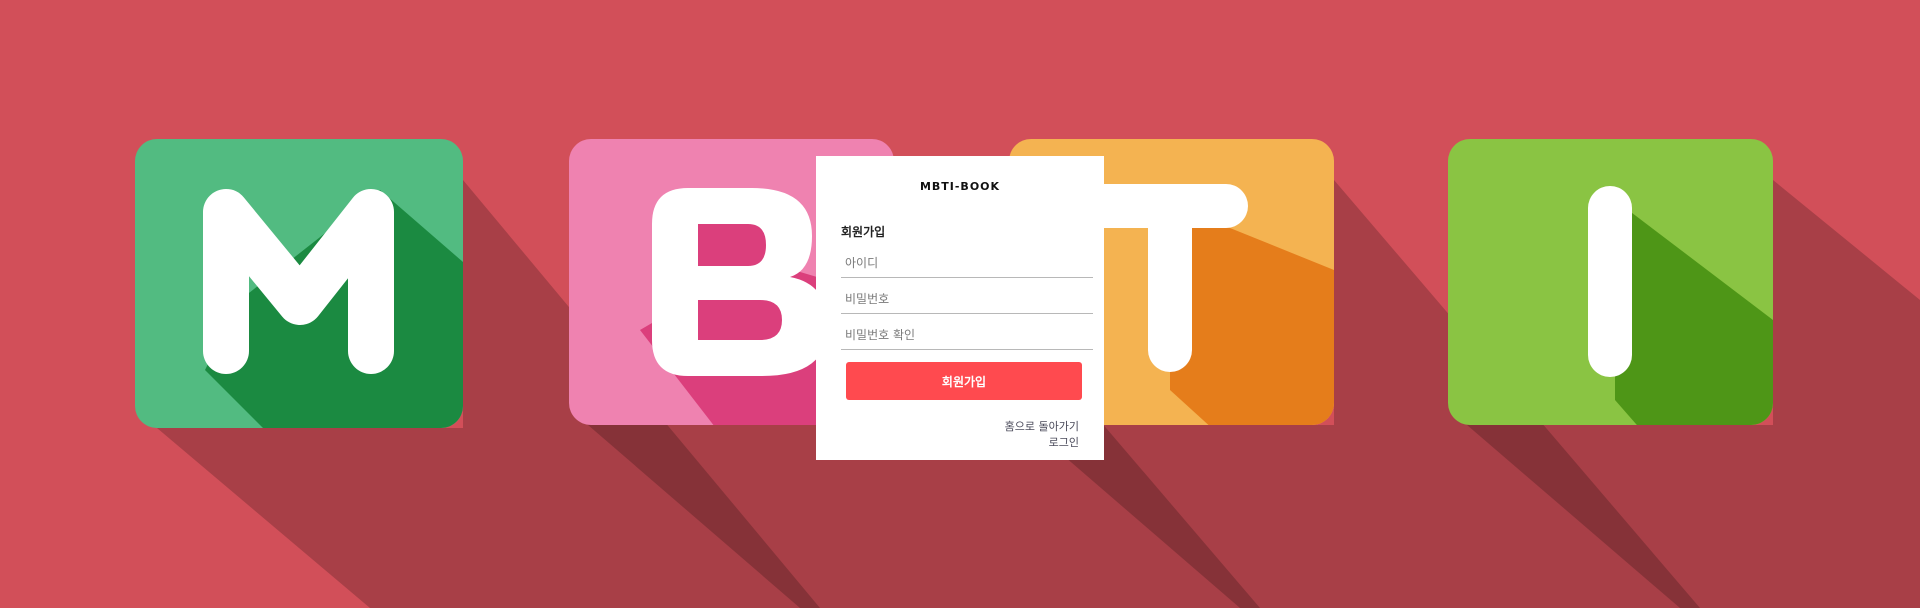  I want to click on brand-title: MBTI-BOOK, so click(960, 186).